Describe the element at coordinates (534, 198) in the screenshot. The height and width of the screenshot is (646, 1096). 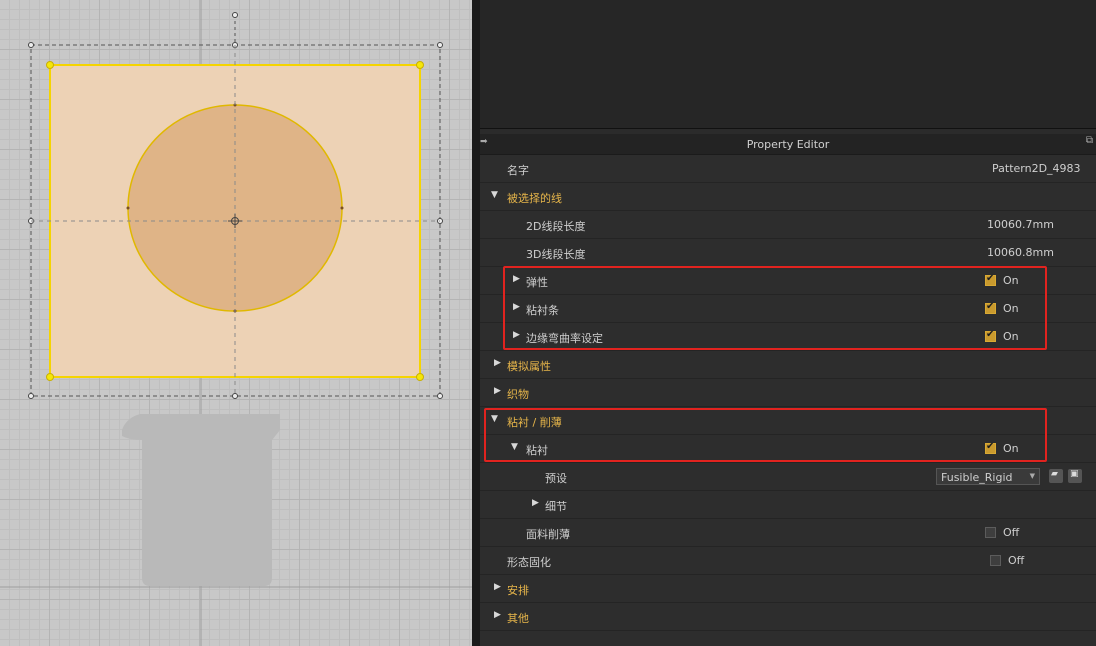
I see `selected-line-label: 被选择的线` at that location.